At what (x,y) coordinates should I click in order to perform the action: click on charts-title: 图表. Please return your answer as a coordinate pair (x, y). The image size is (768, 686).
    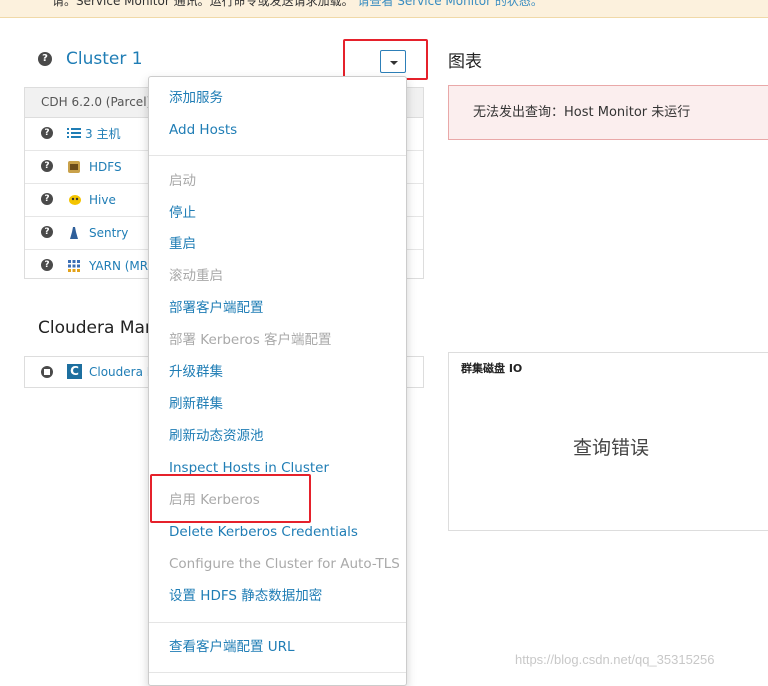
    Looking at the image, I should click on (465, 62).